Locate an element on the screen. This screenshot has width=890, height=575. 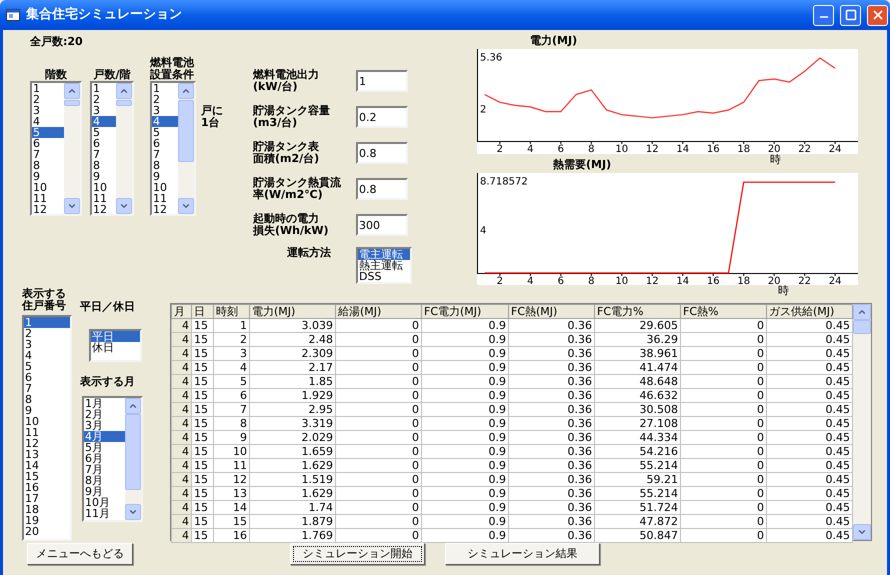
input-field: 0.2 is located at coordinates (382, 117).